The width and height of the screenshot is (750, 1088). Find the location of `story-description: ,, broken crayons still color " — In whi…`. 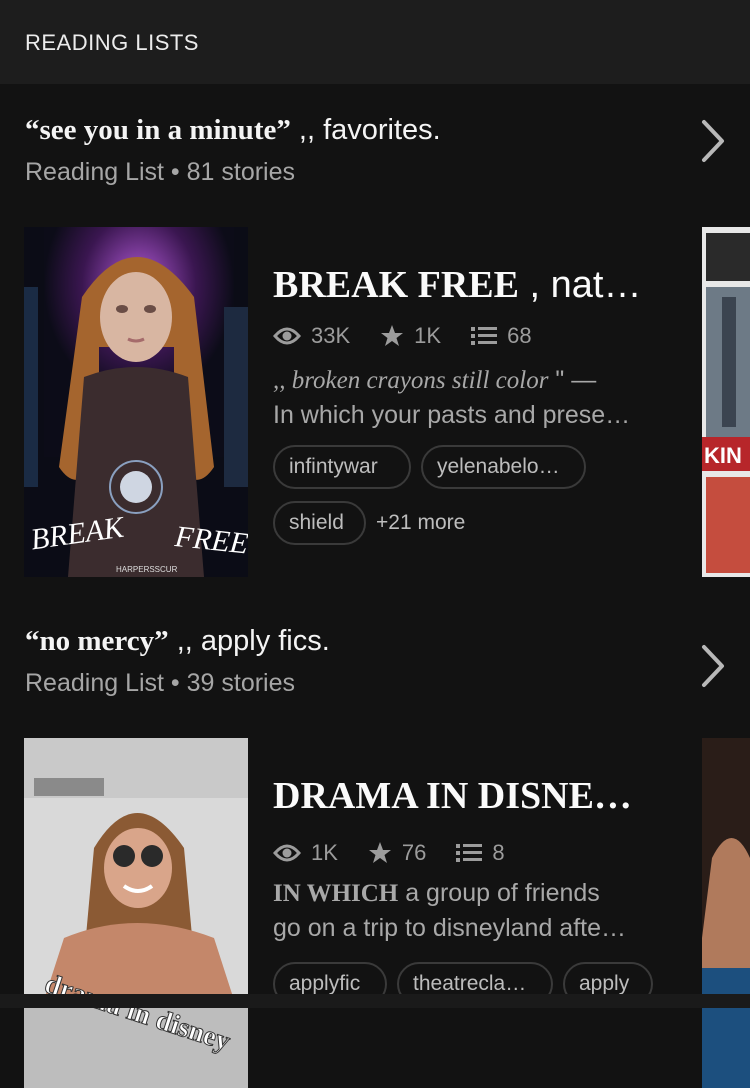

story-description: ,, broken crayons still color " — In whi… is located at coordinates (452, 397).